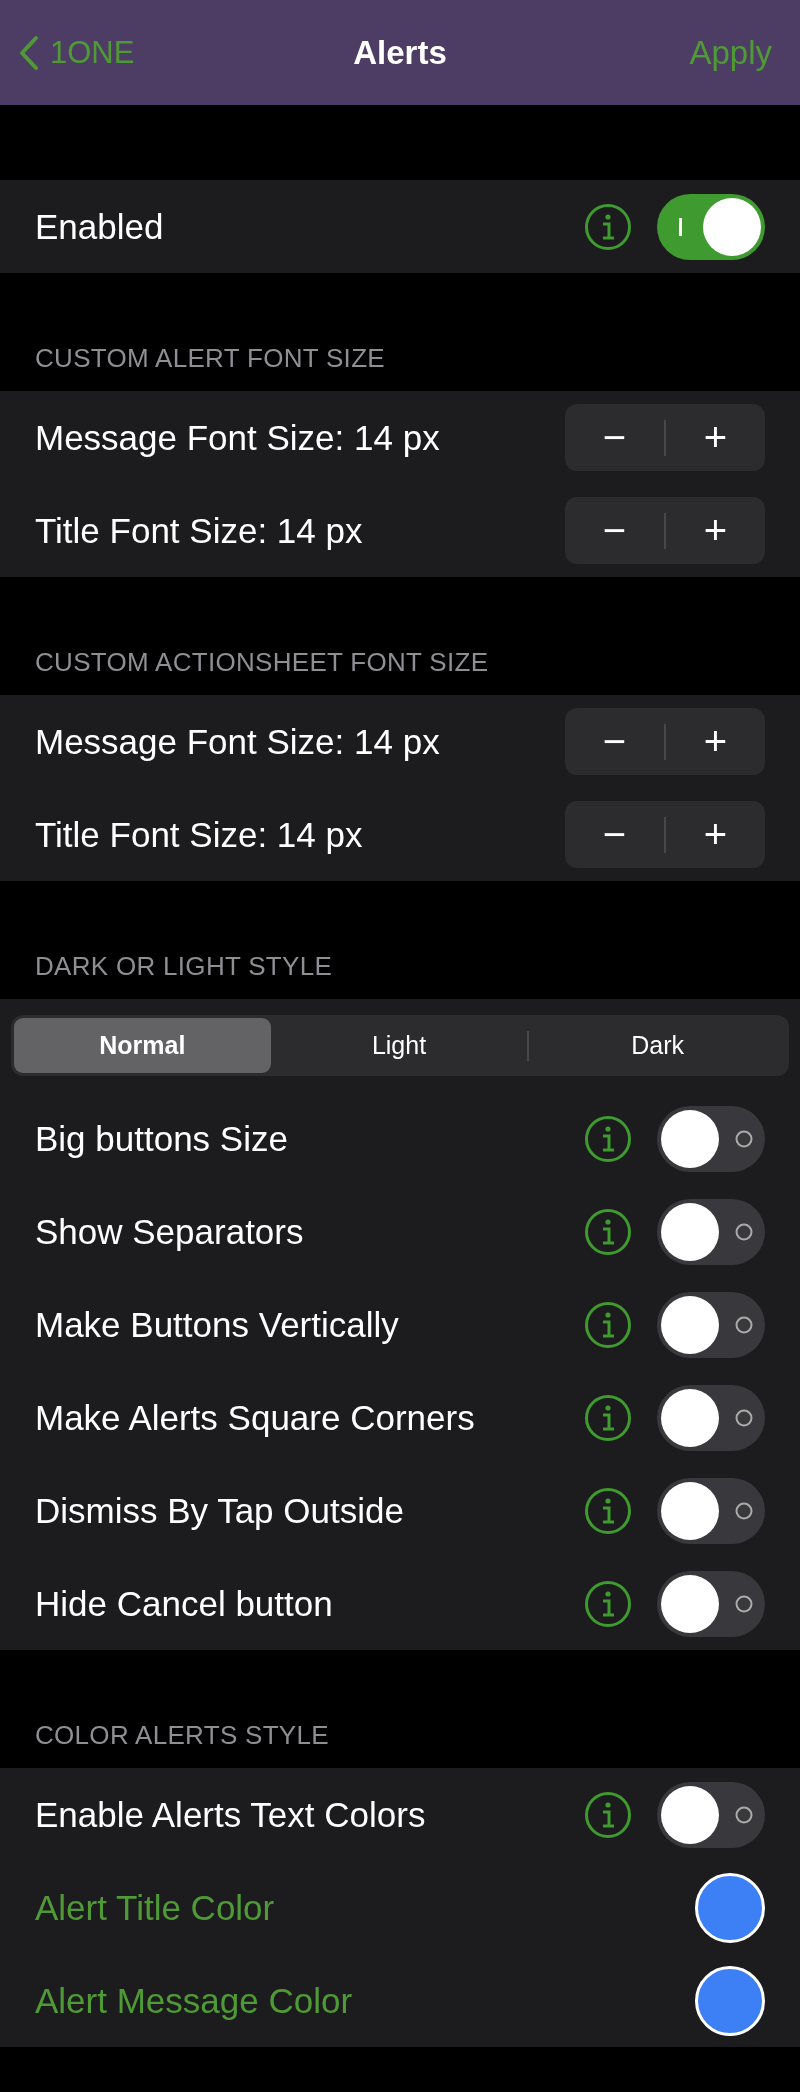  Describe the element at coordinates (169, 1231) in the screenshot. I see `setting-label: Show Separators` at that location.